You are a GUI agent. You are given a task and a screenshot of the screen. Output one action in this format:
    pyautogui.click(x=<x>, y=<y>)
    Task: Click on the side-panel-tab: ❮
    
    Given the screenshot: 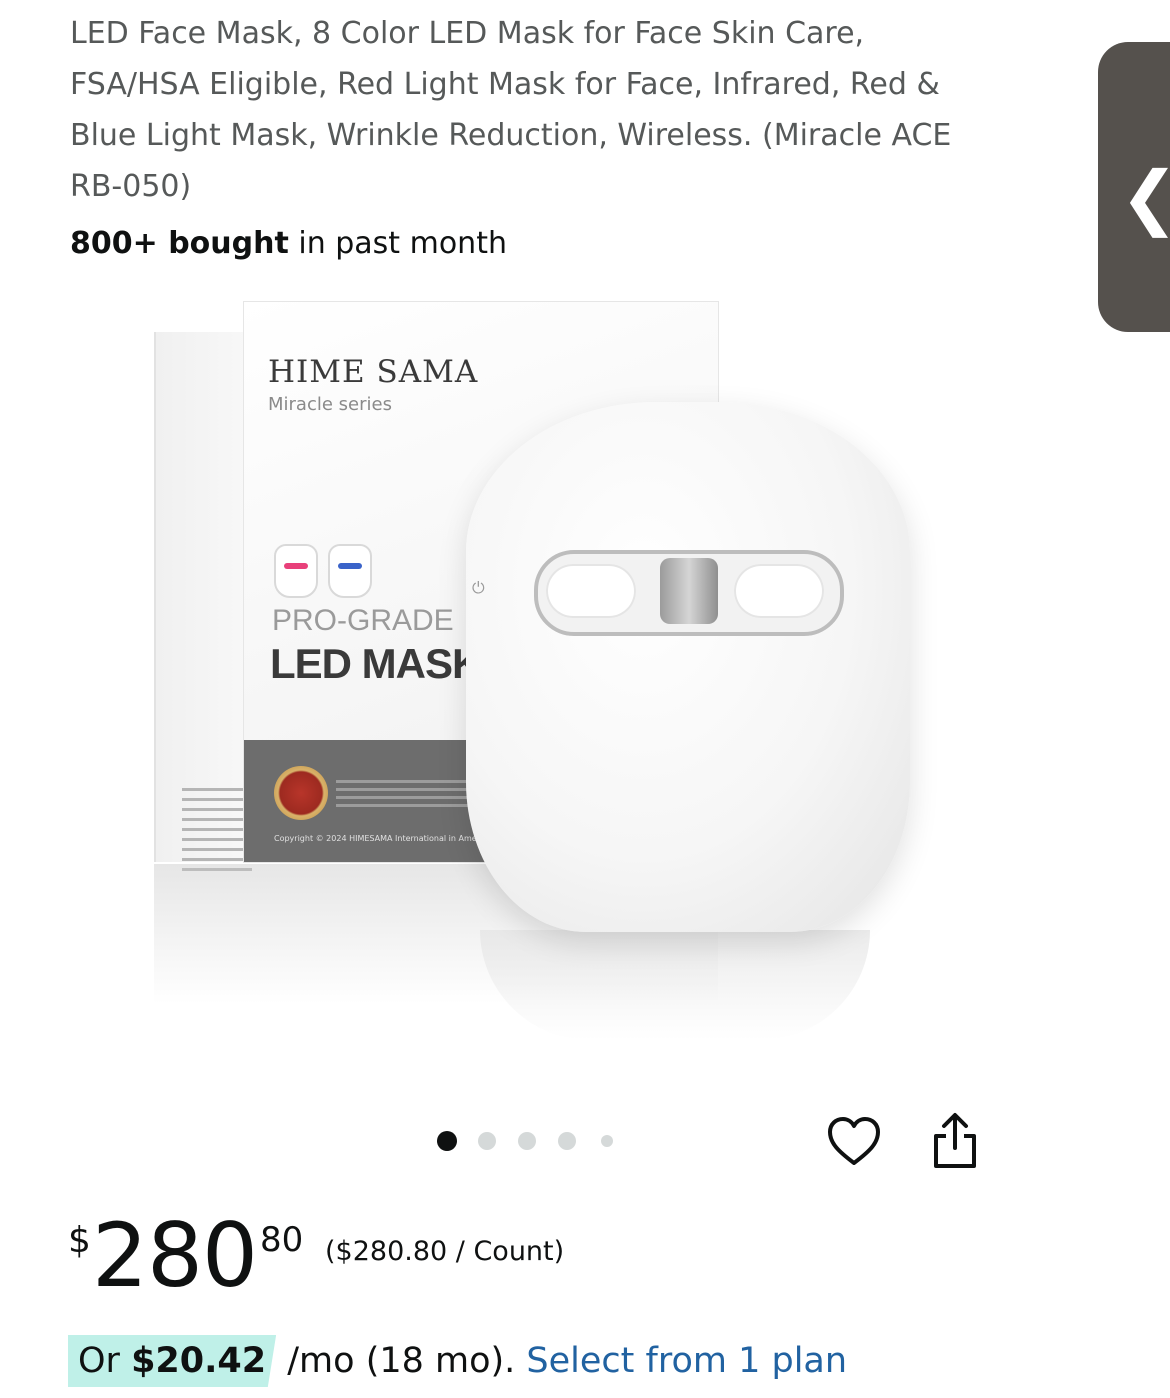 What is the action you would take?
    pyautogui.click(x=1134, y=187)
    